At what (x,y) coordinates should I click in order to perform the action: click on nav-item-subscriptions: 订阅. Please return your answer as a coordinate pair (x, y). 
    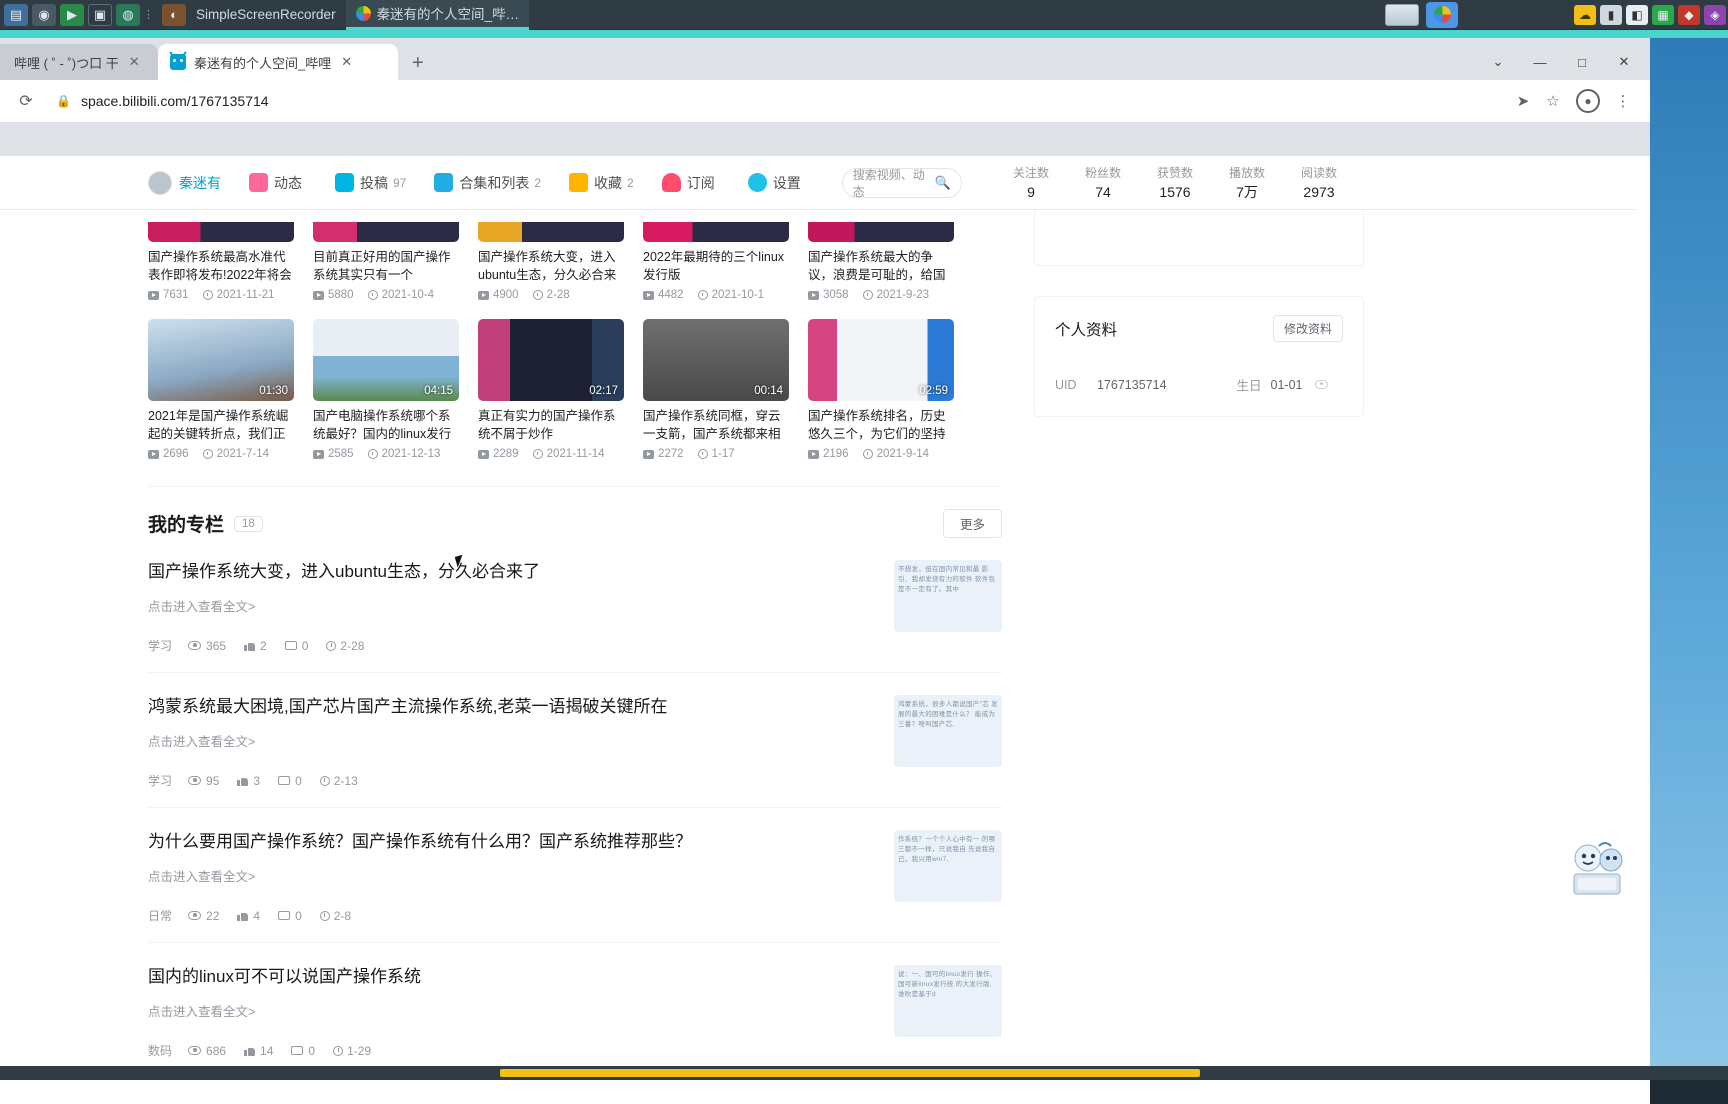
    Looking at the image, I should click on (691, 183).